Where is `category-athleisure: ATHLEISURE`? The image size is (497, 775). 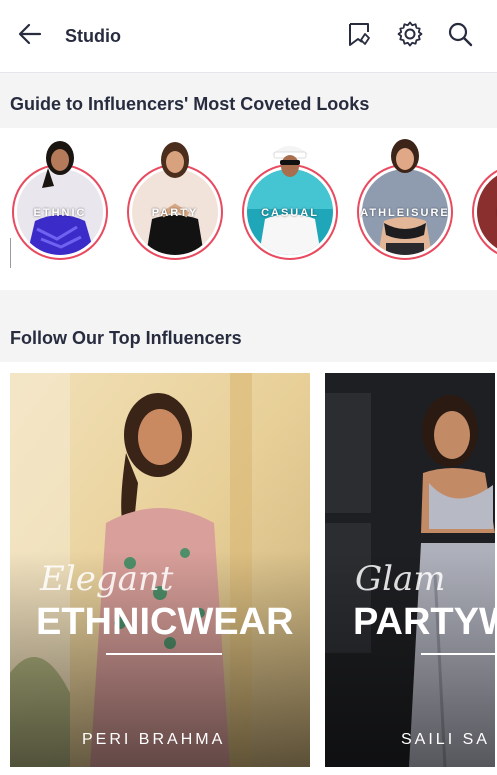
category-athleisure: ATHLEISURE is located at coordinates (412, 208).